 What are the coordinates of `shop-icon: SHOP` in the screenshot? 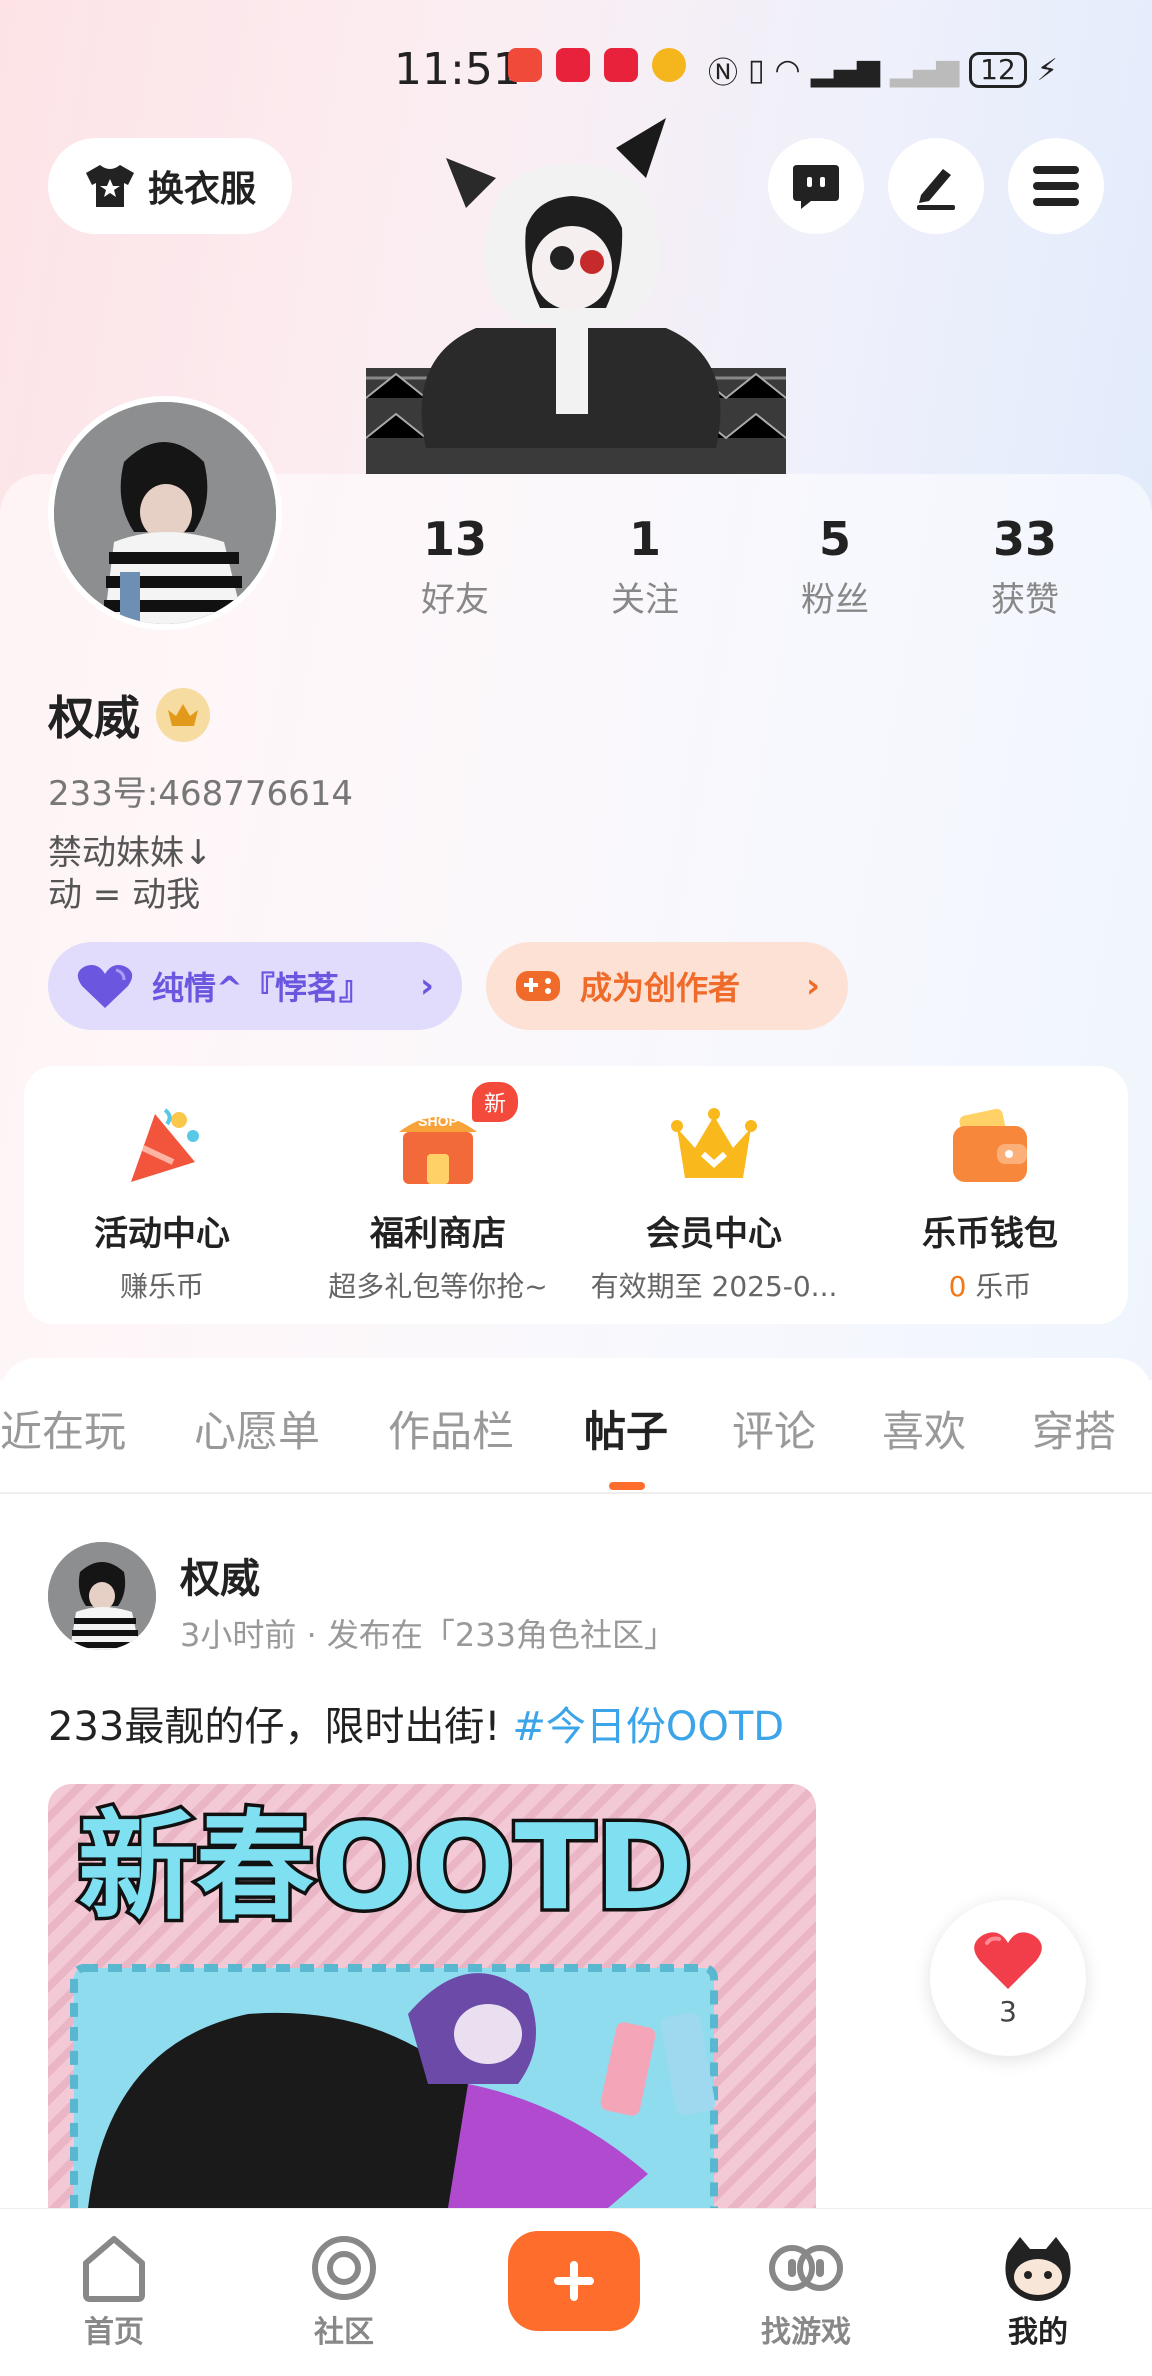 It's located at (438, 1148).